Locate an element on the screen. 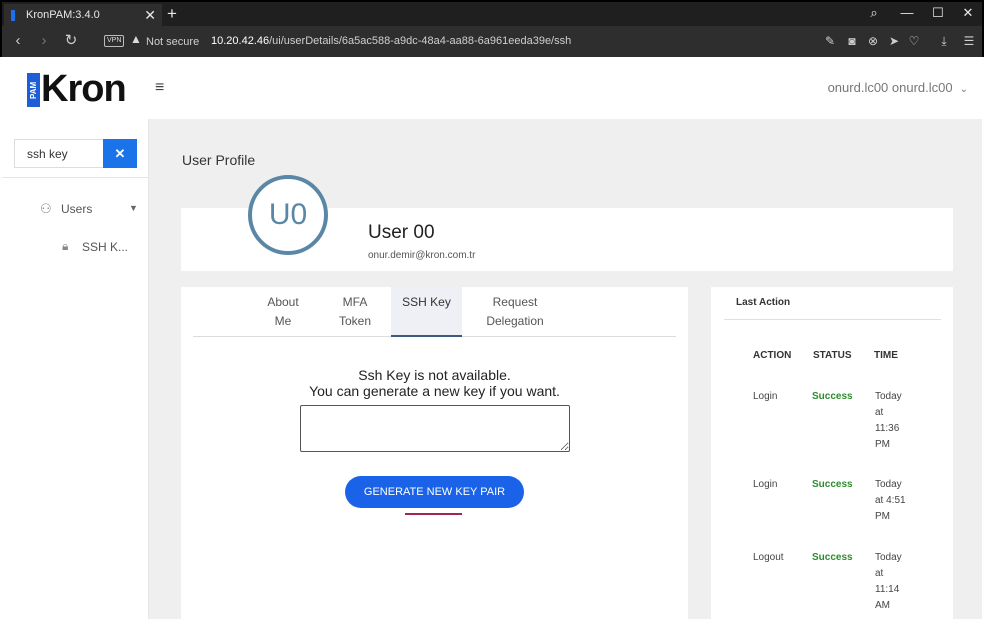 The width and height of the screenshot is (984, 621). ssh-message-line2: You can generate a new key if you want. is located at coordinates (434, 391).